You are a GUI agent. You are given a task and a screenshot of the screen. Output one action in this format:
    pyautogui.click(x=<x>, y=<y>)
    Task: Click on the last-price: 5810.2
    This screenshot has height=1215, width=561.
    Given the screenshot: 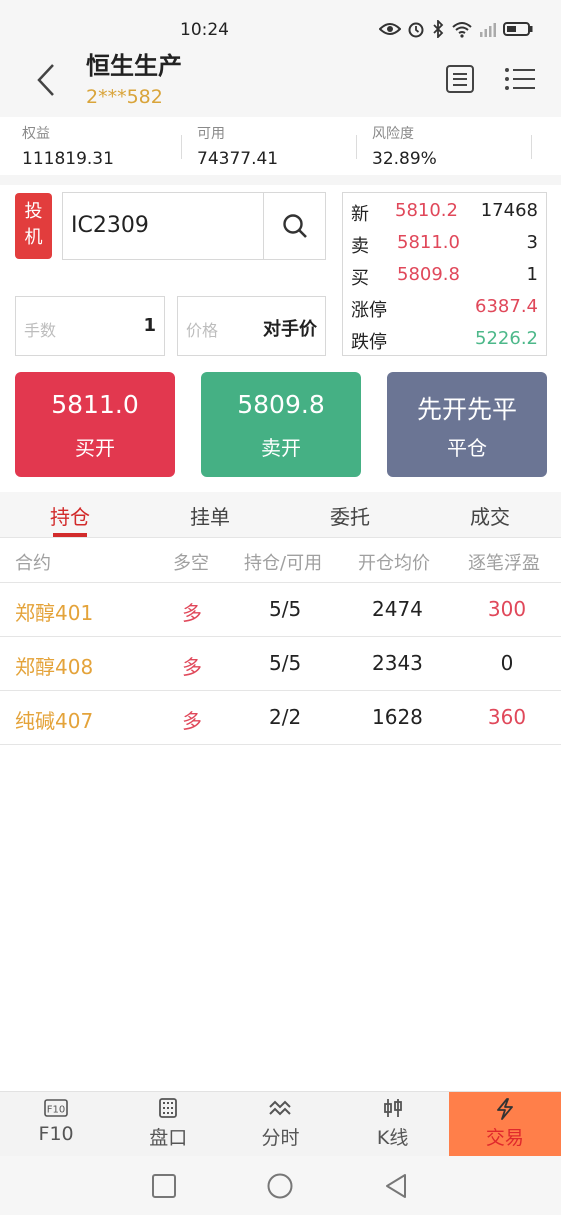 What is the action you would take?
    pyautogui.click(x=426, y=210)
    